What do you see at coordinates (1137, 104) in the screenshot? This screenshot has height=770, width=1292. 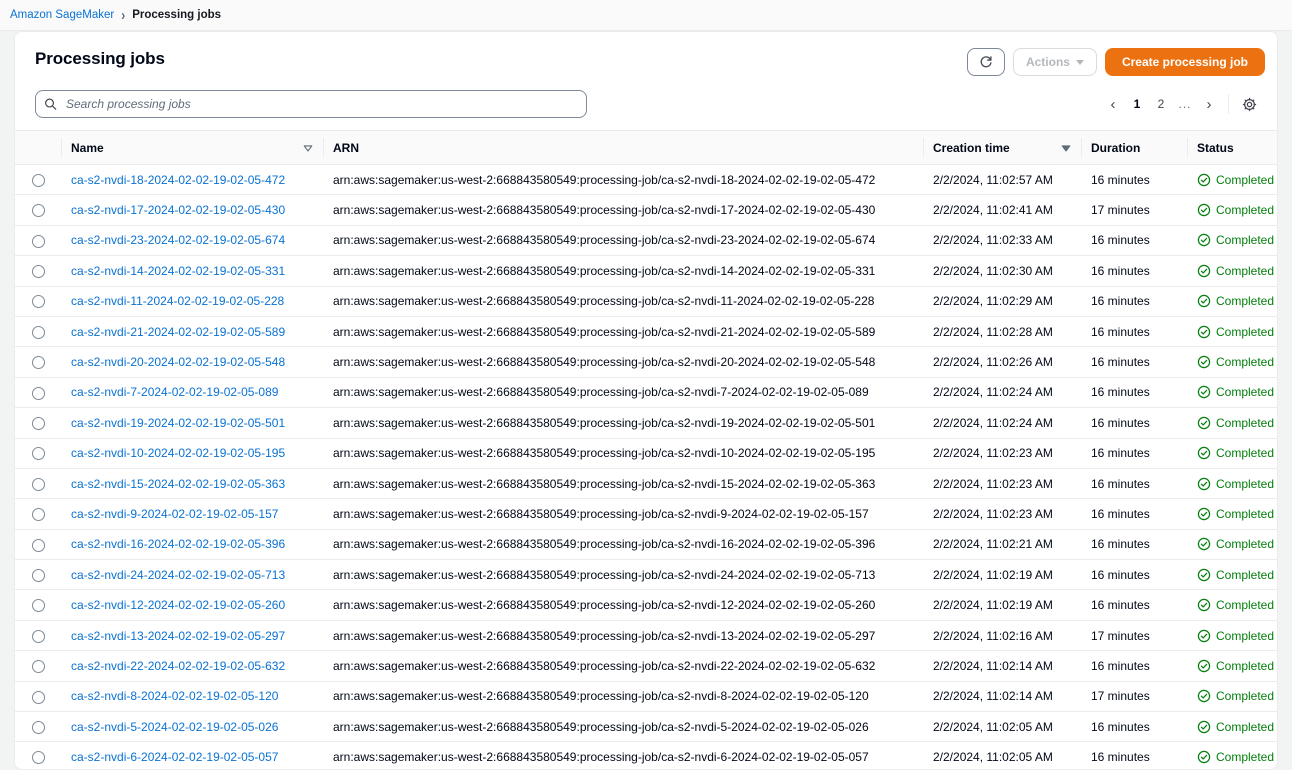 I see `pagination-page-1: 1` at bounding box center [1137, 104].